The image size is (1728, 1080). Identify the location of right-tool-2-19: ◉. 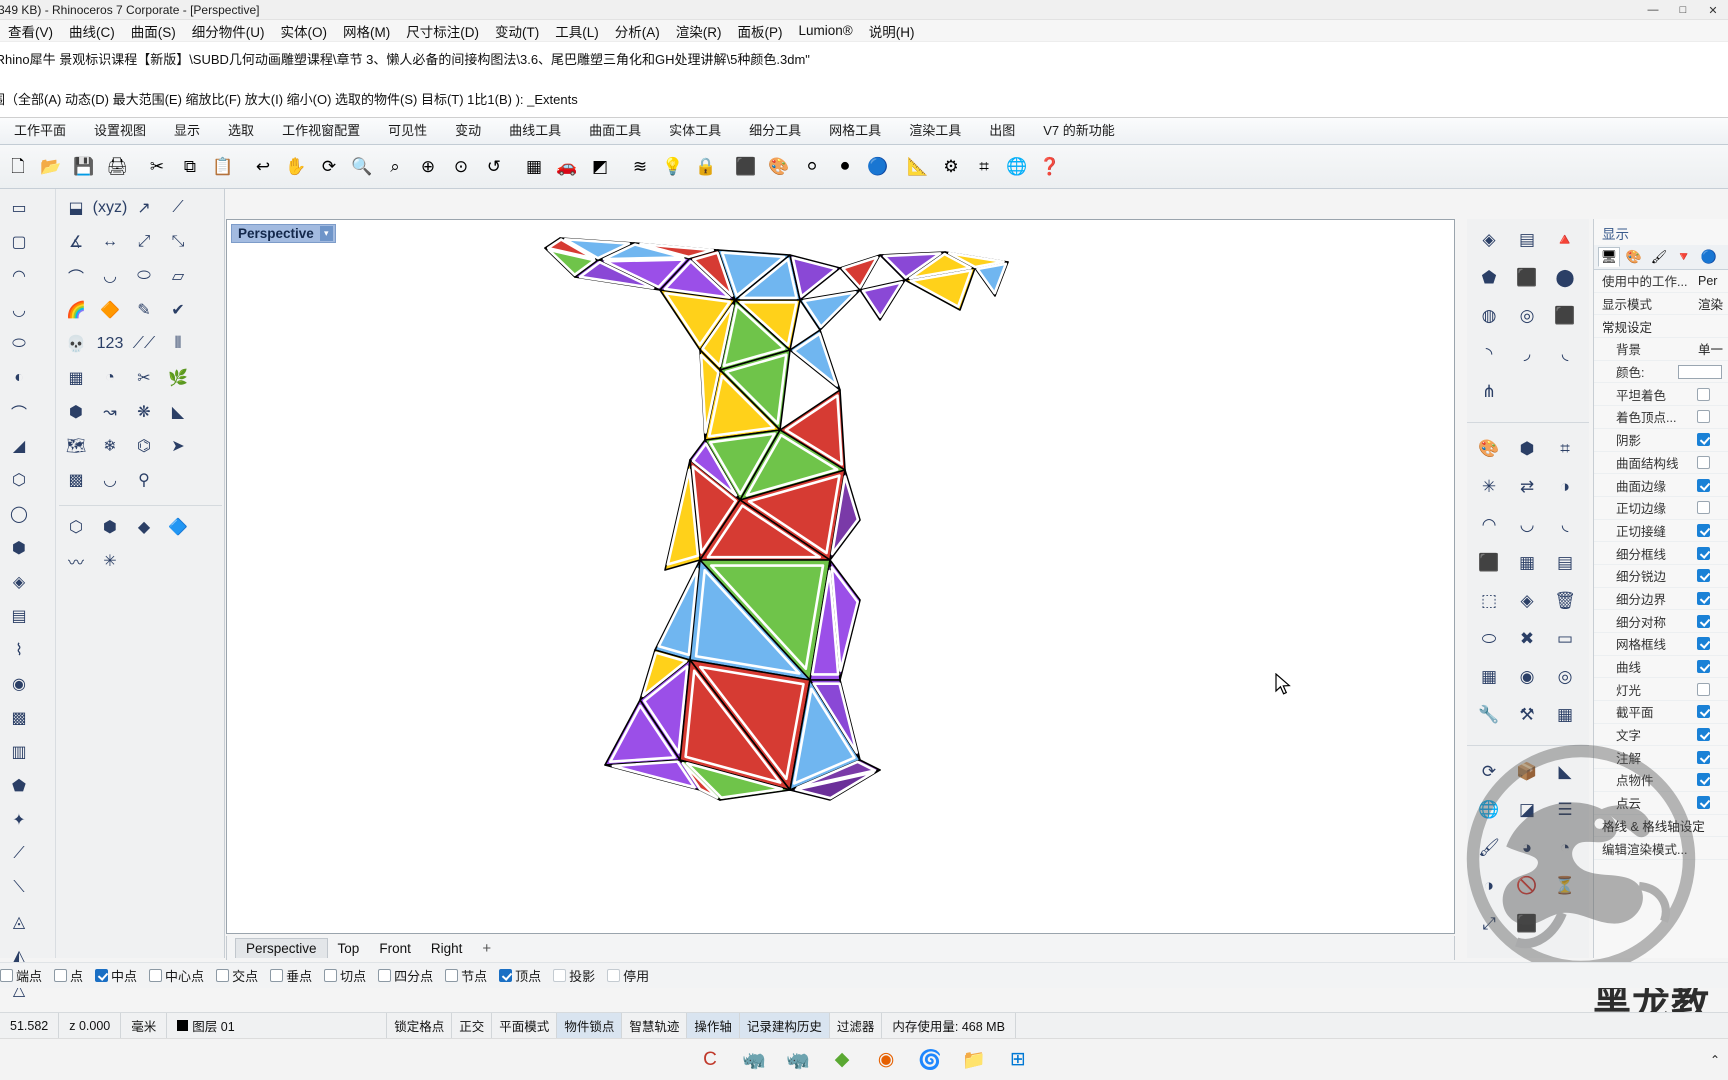
(1527, 677).